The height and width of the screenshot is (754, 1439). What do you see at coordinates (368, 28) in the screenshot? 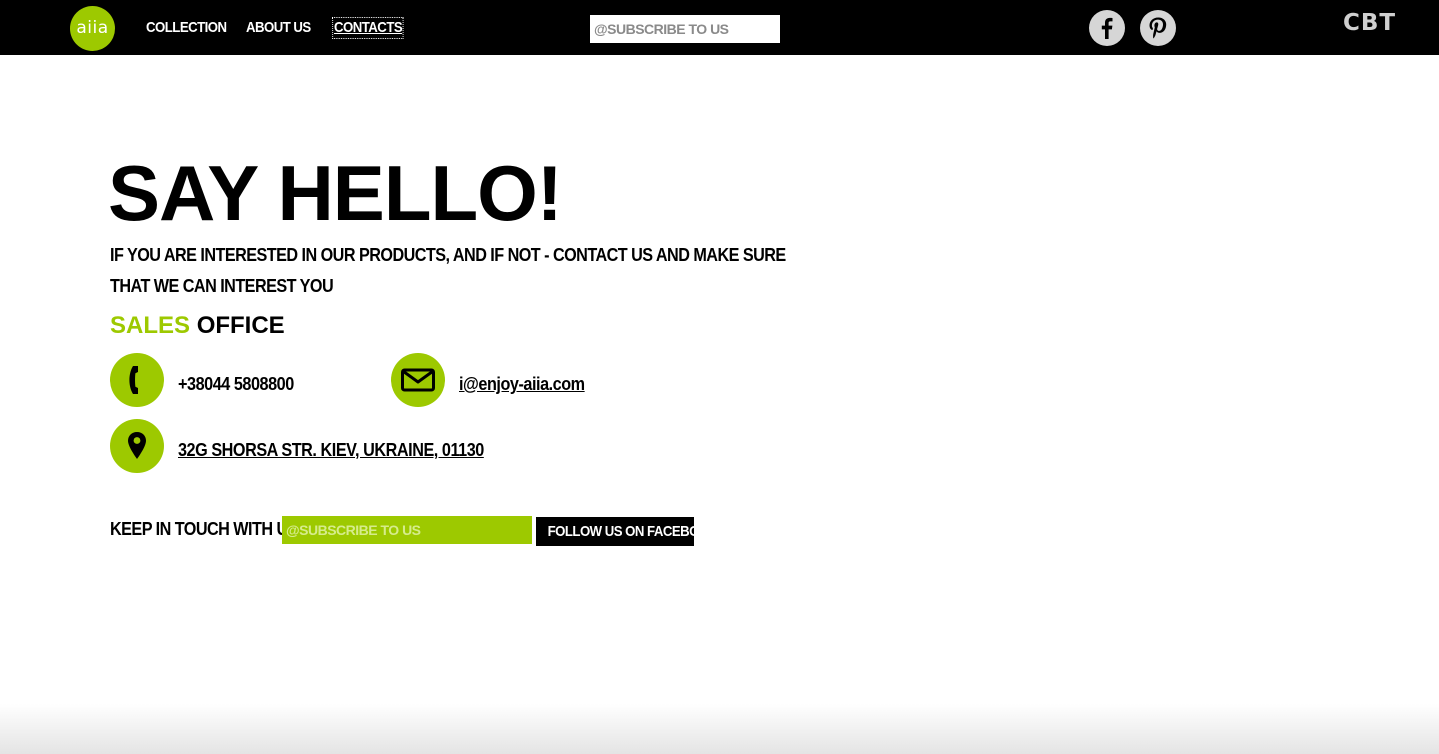
I see `nav-link-contacts: CONTACTS` at bounding box center [368, 28].